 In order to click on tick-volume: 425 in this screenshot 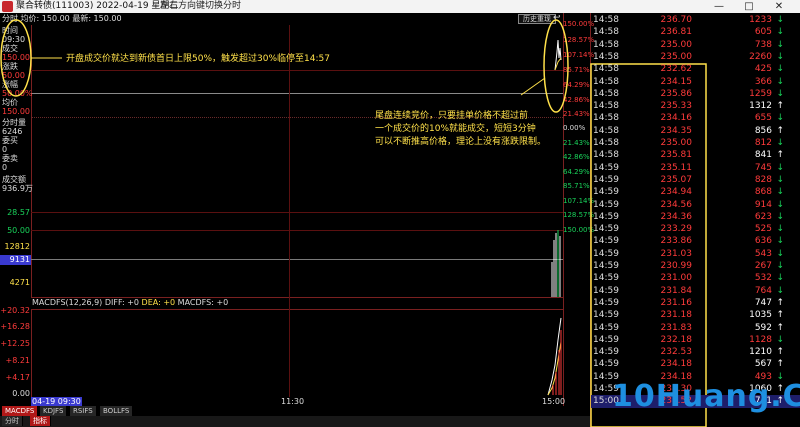, I will do `click(763, 69)`.